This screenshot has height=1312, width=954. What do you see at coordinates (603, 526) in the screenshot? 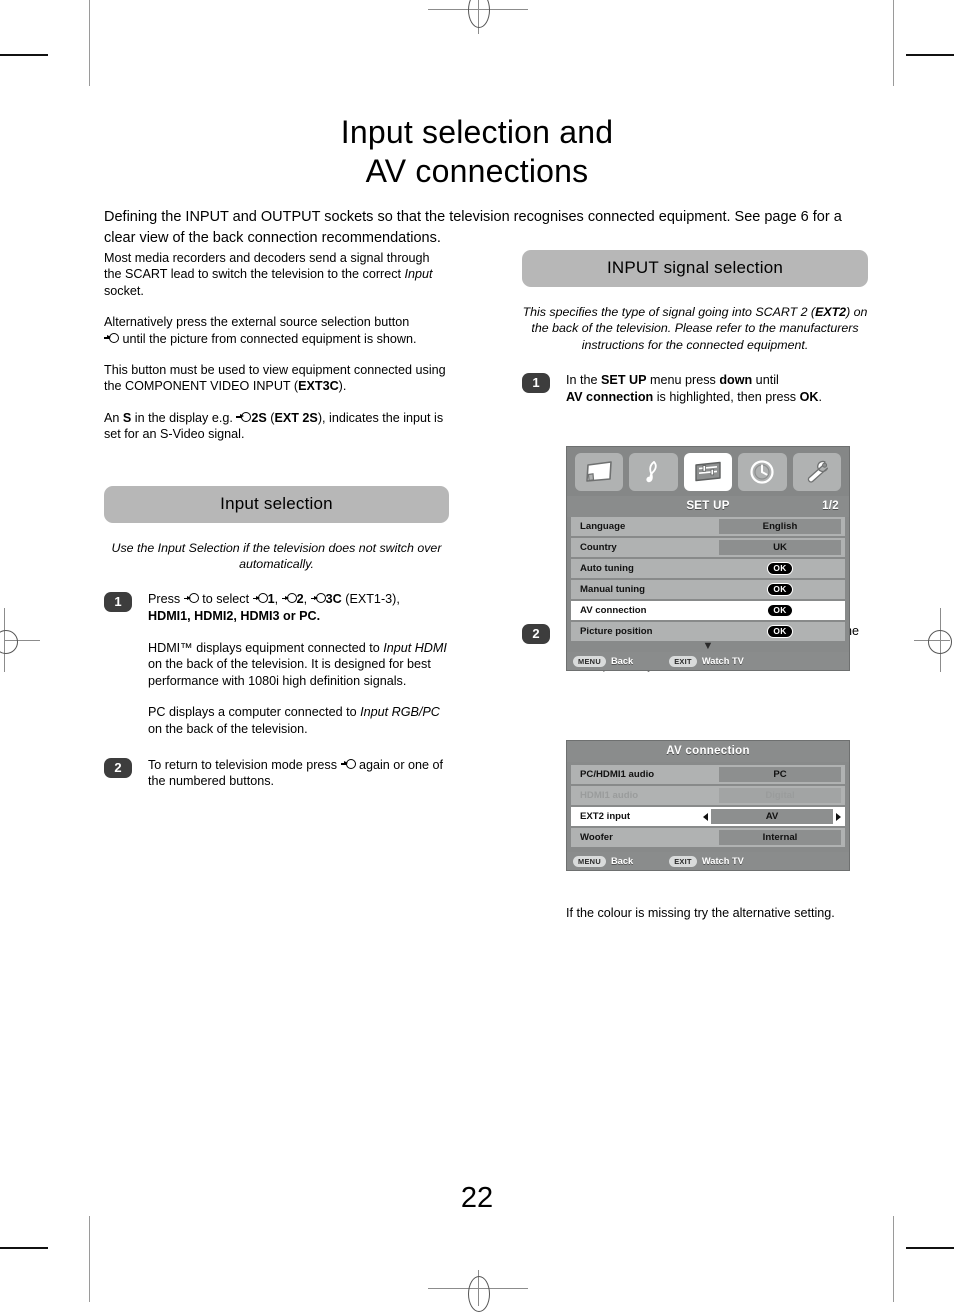
I see `osd-row-label: Language` at bounding box center [603, 526].